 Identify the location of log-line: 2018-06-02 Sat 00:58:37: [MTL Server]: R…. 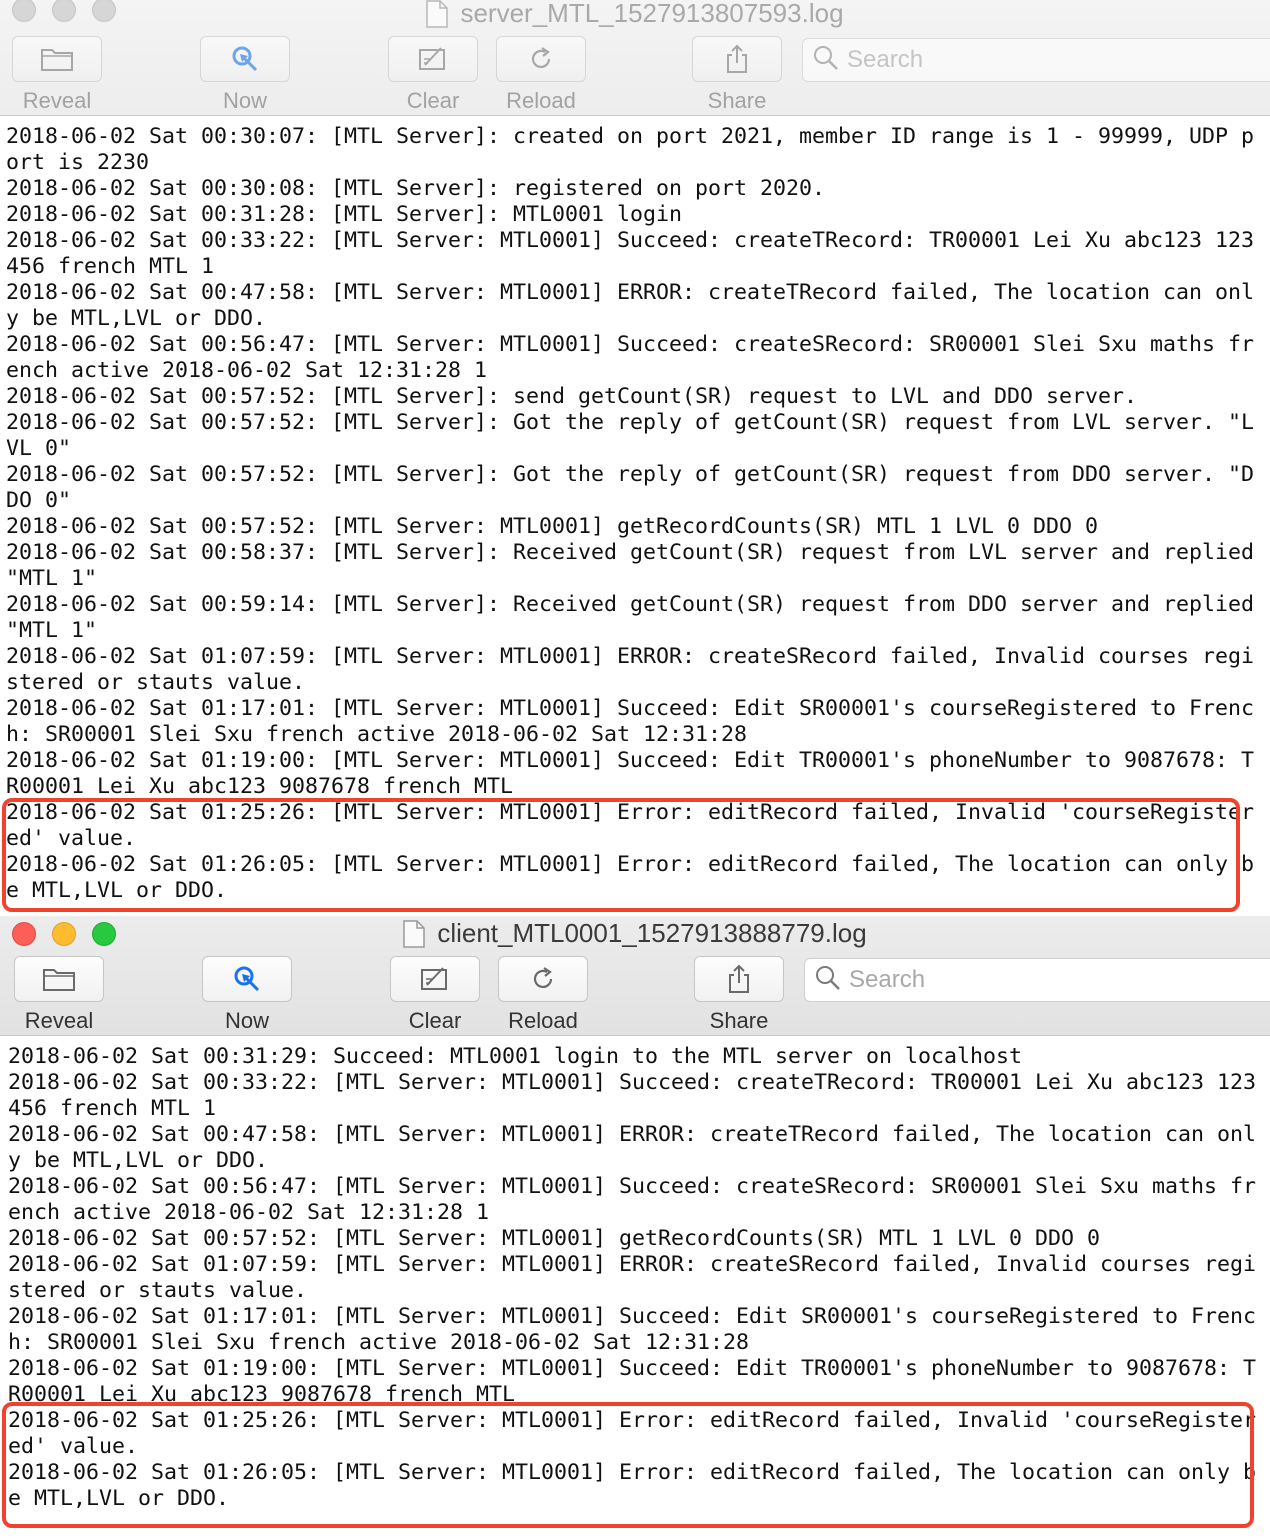
(637, 565).